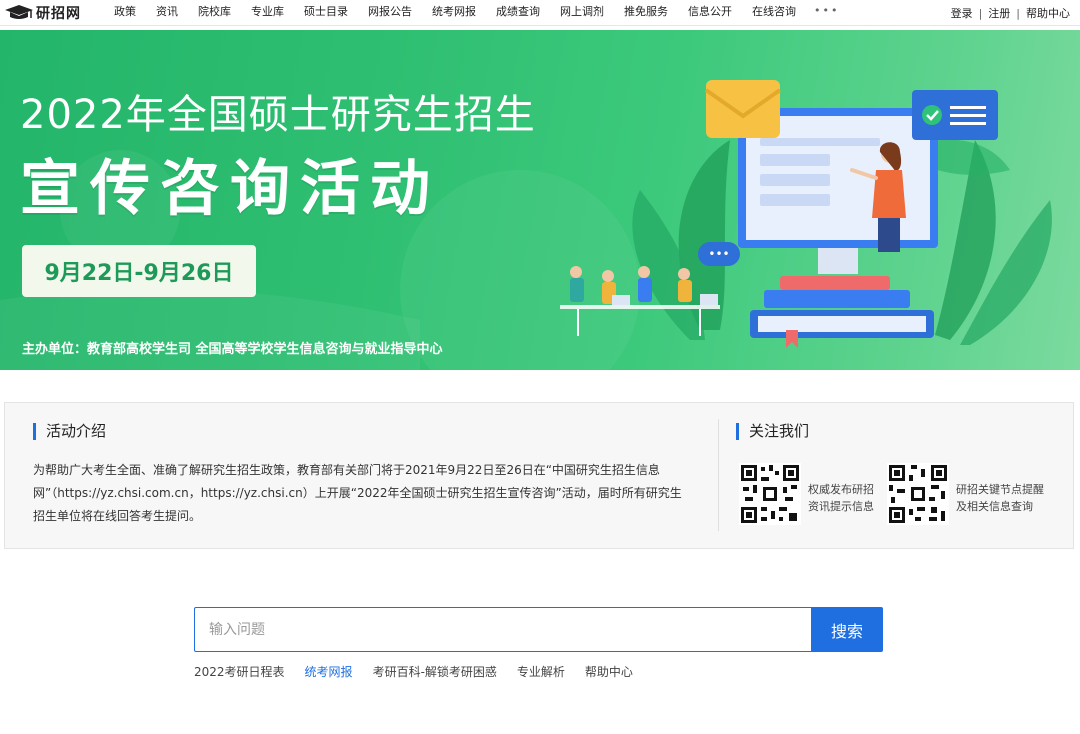  I want to click on follow-section-title: 关注我们, so click(772, 431).